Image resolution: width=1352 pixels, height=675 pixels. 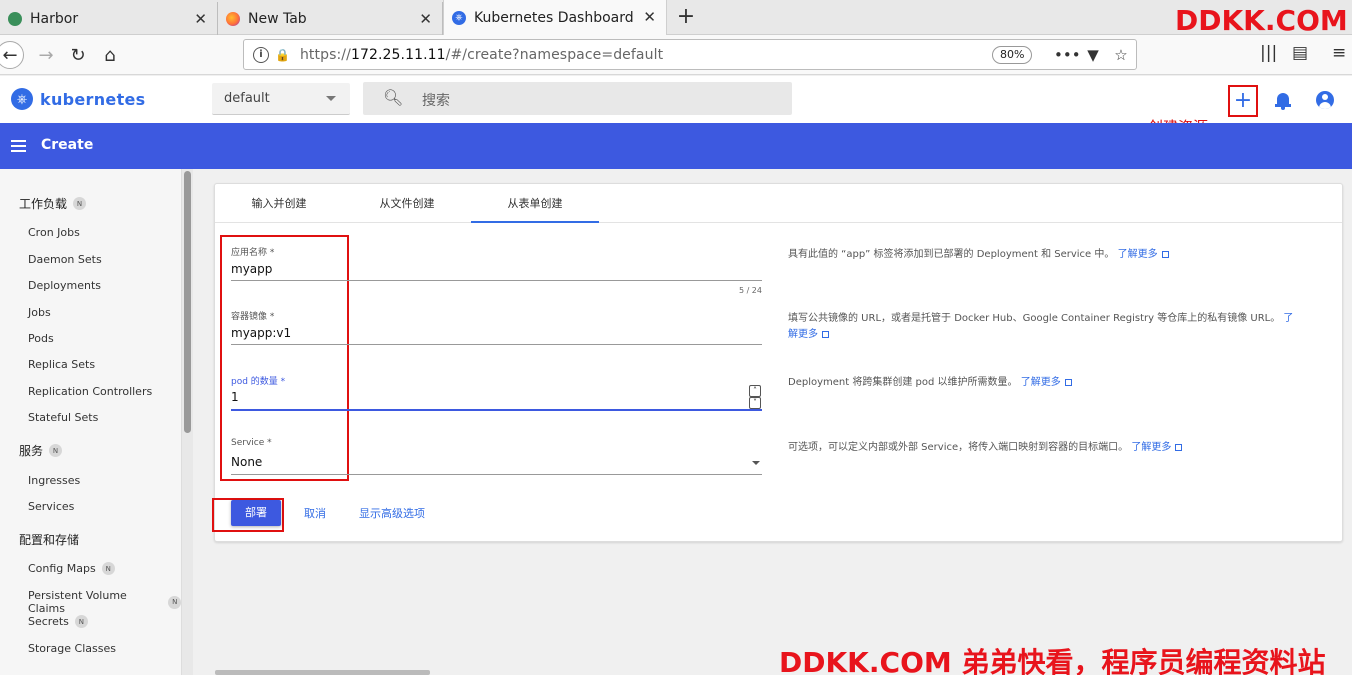 What do you see at coordinates (256, 513) in the screenshot?
I see `deploy-button: 部署` at bounding box center [256, 513].